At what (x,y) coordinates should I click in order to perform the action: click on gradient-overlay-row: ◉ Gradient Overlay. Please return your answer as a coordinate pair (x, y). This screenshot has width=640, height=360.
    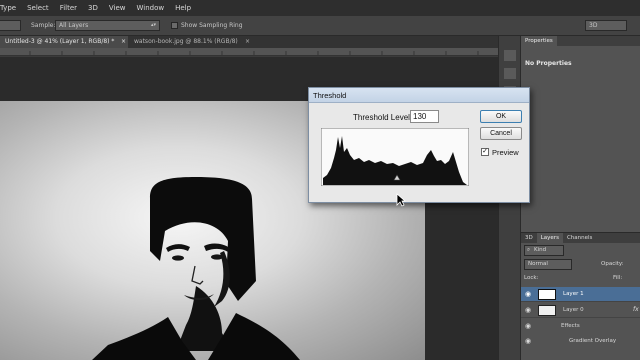
    Looking at the image, I should click on (580, 341).